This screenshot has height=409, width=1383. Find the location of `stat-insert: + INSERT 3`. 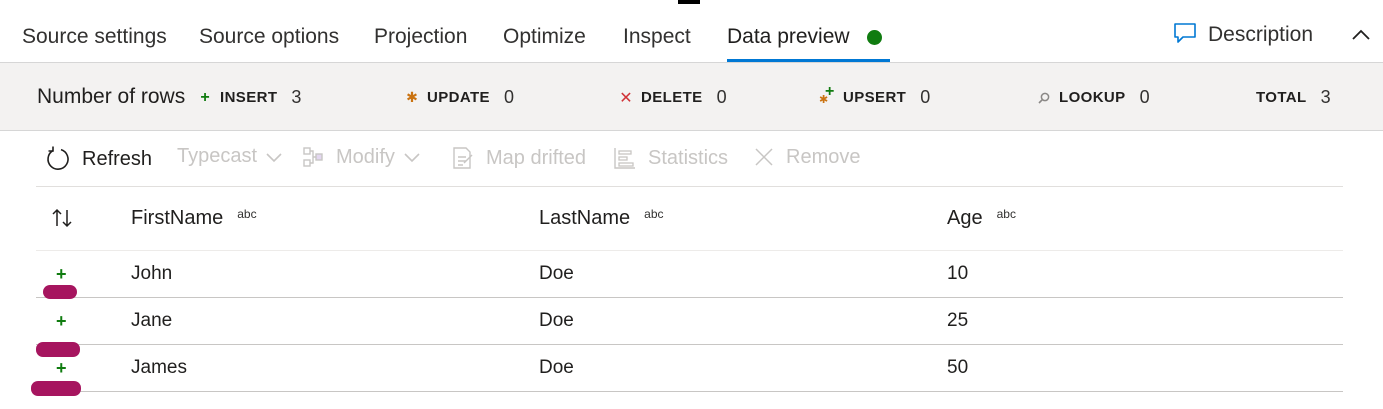

stat-insert: + INSERT 3 is located at coordinates (249, 97).